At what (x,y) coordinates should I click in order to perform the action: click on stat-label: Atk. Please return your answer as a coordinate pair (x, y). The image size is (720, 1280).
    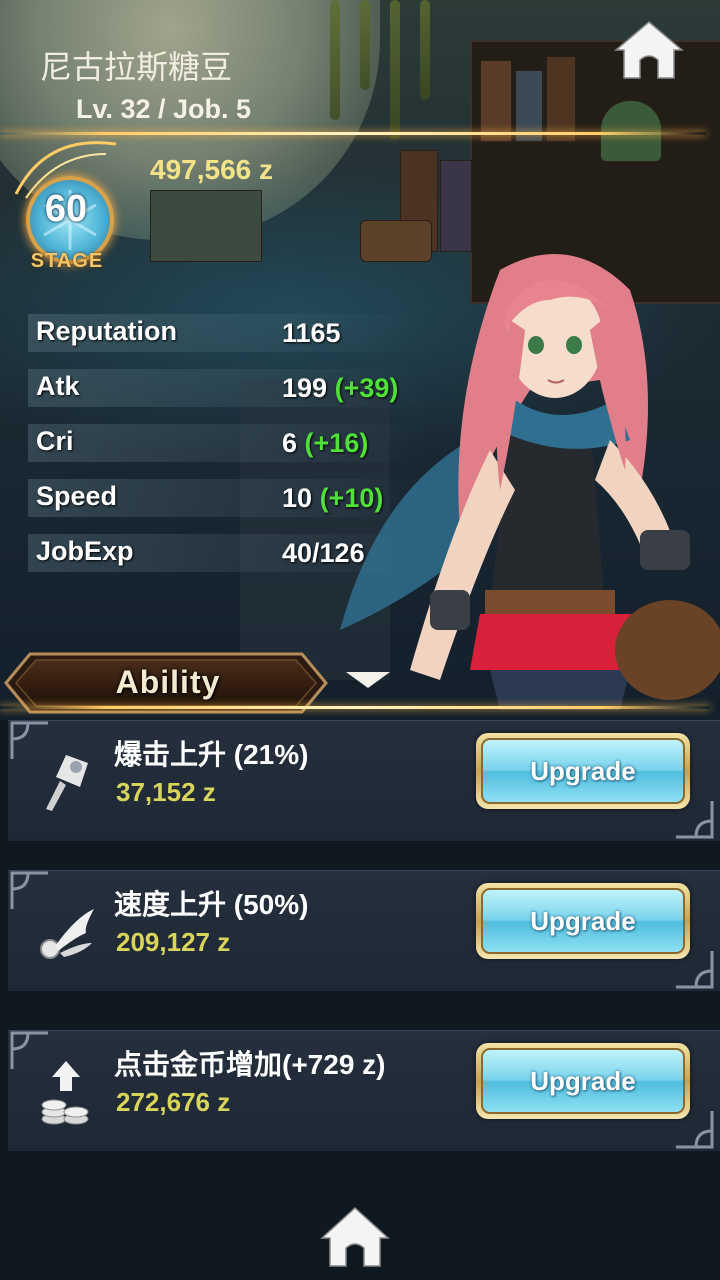
    Looking at the image, I should click on (58, 386).